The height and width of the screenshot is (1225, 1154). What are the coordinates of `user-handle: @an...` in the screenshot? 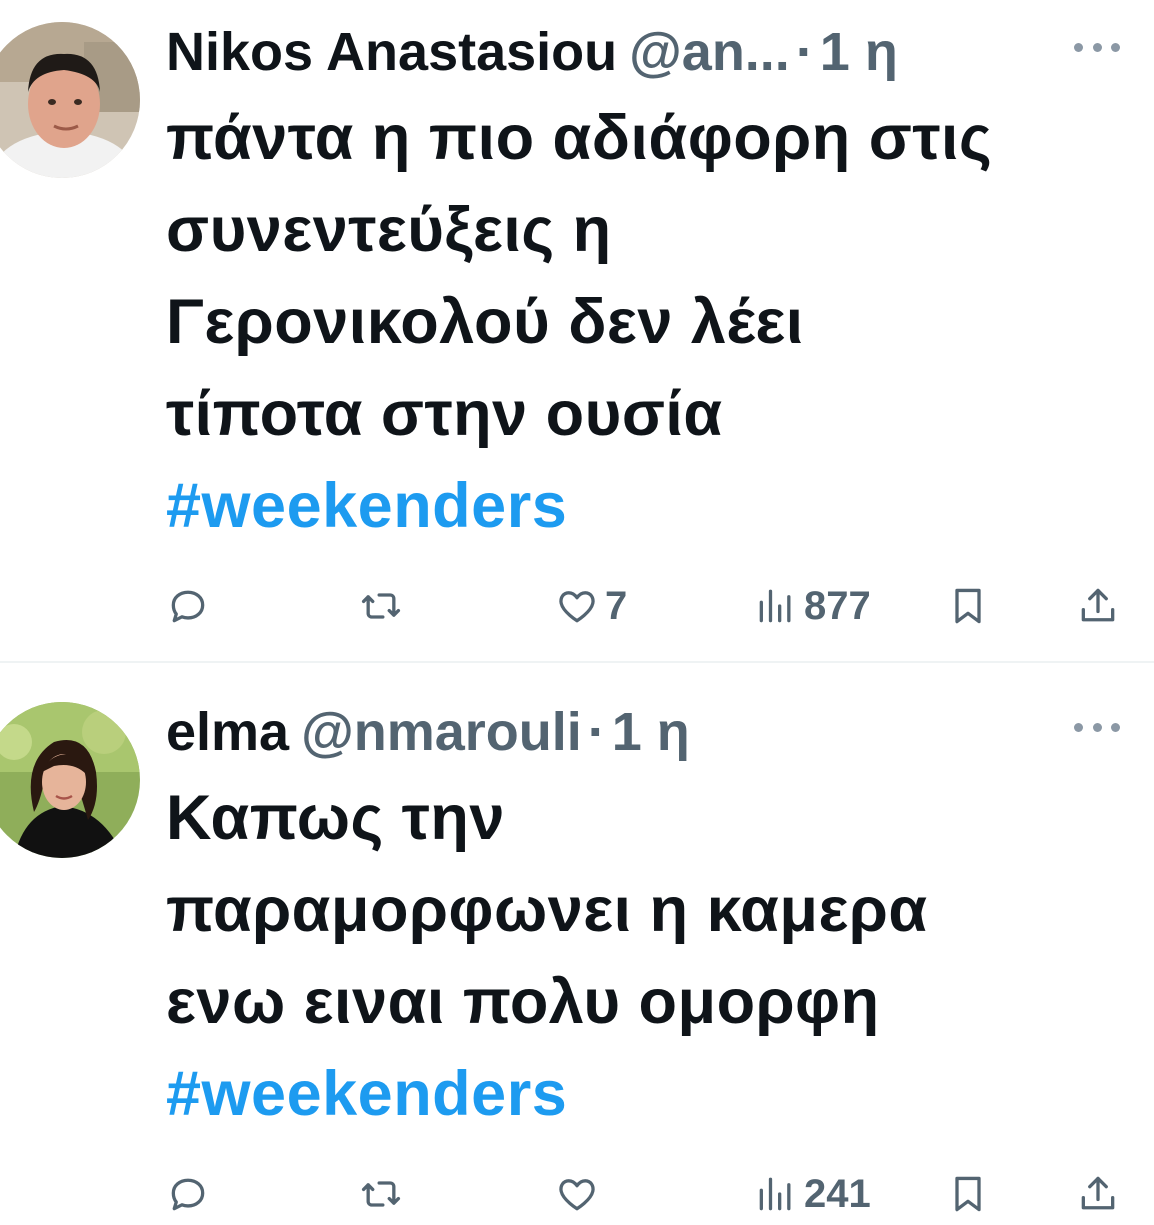 It's located at (709, 52).